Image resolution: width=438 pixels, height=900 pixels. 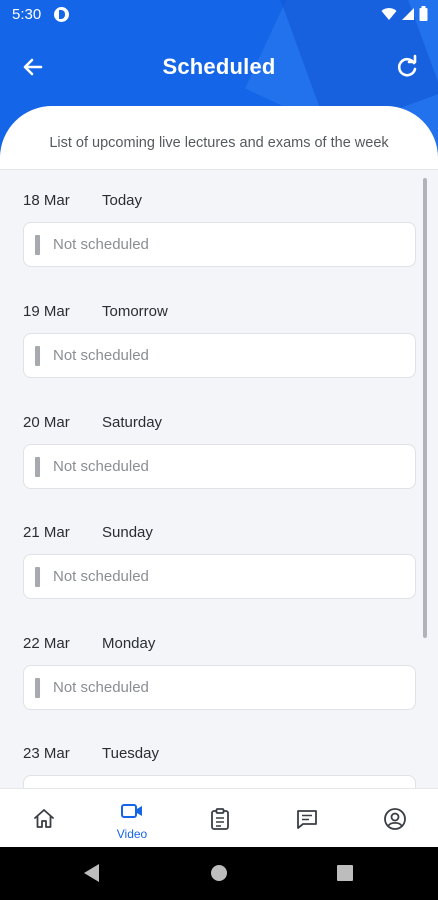 I want to click on nav-home, so click(x=44, y=818).